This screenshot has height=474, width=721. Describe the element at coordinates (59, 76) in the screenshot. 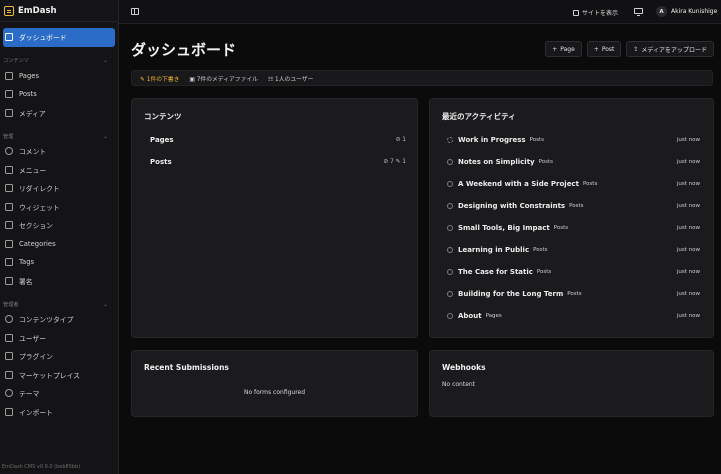

I see `sidebar-item-pages: Pages` at that location.